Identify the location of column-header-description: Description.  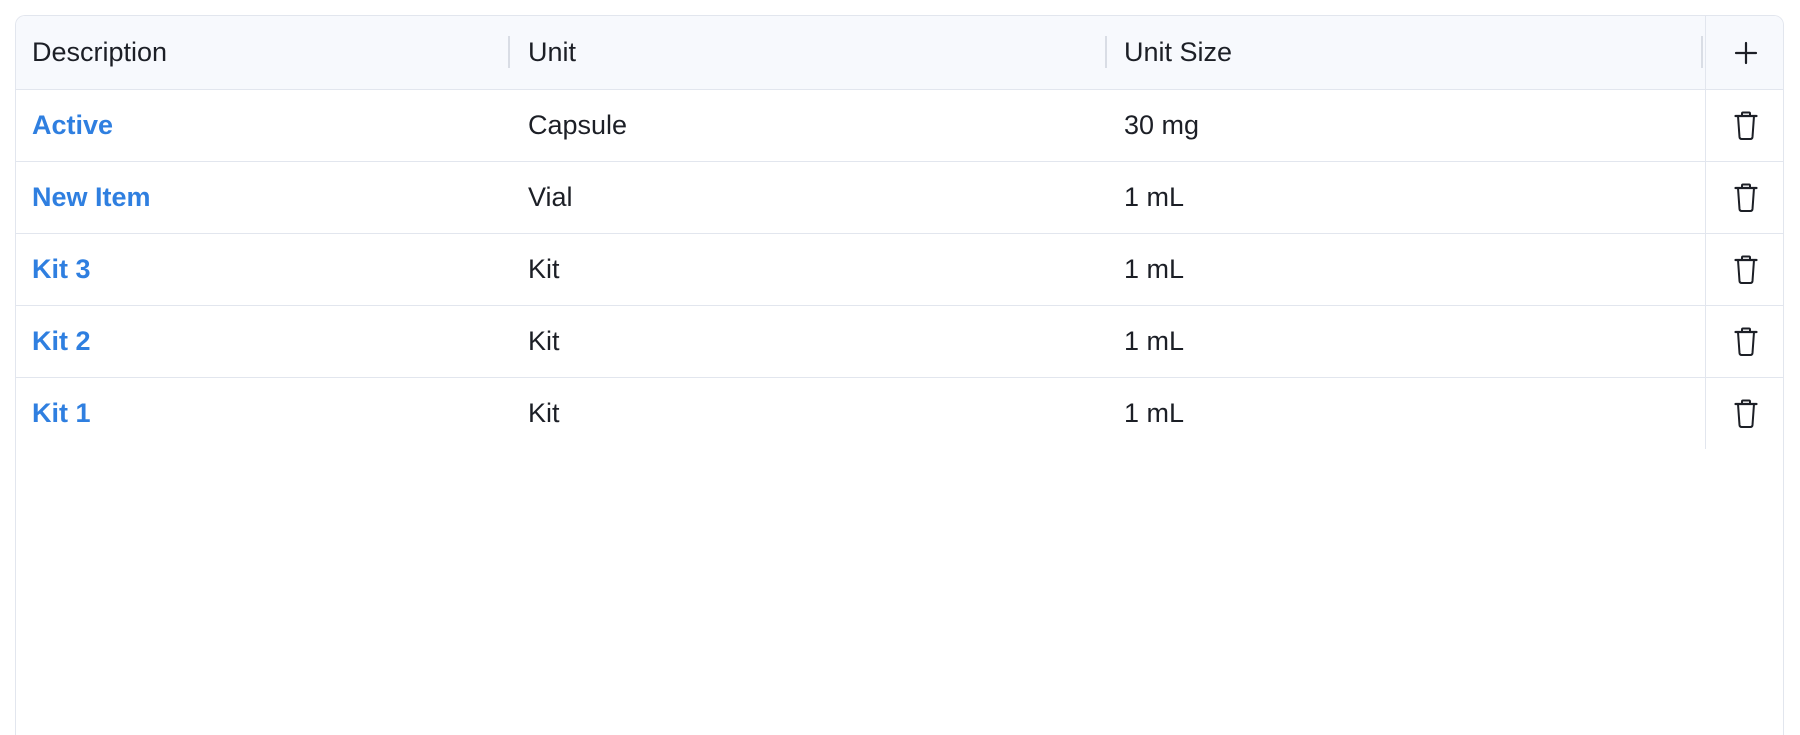
(99, 52).